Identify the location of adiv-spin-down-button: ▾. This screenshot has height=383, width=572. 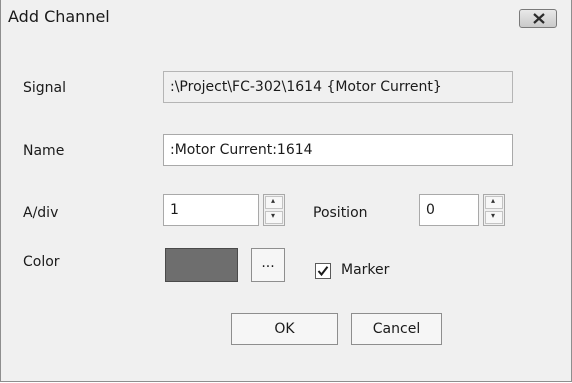
(274, 217).